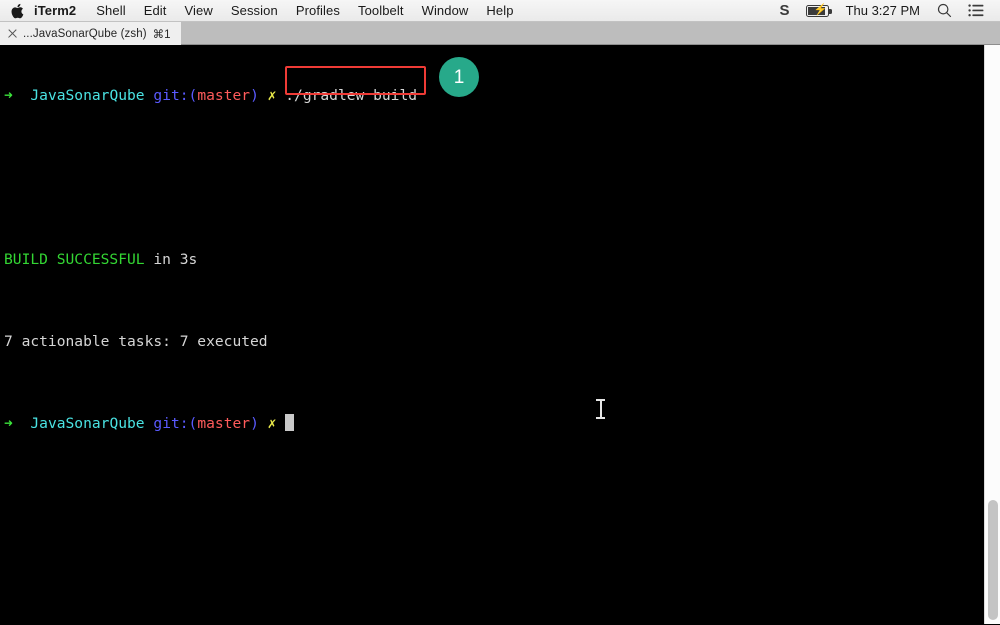 The width and height of the screenshot is (1000, 625). I want to click on terminal-line-task-summary: 7 actionable tasks: 7 executed, so click(210, 342).